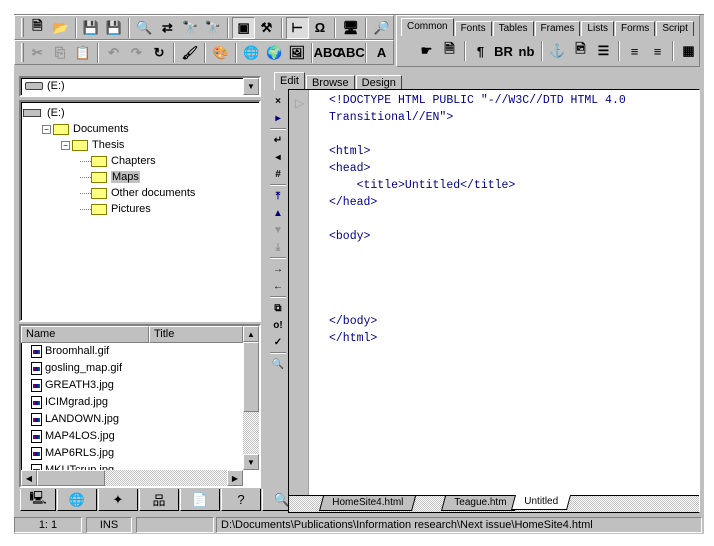  Describe the element at coordinates (278, 140) in the screenshot. I see `word-wrap-icon: ↵` at that location.